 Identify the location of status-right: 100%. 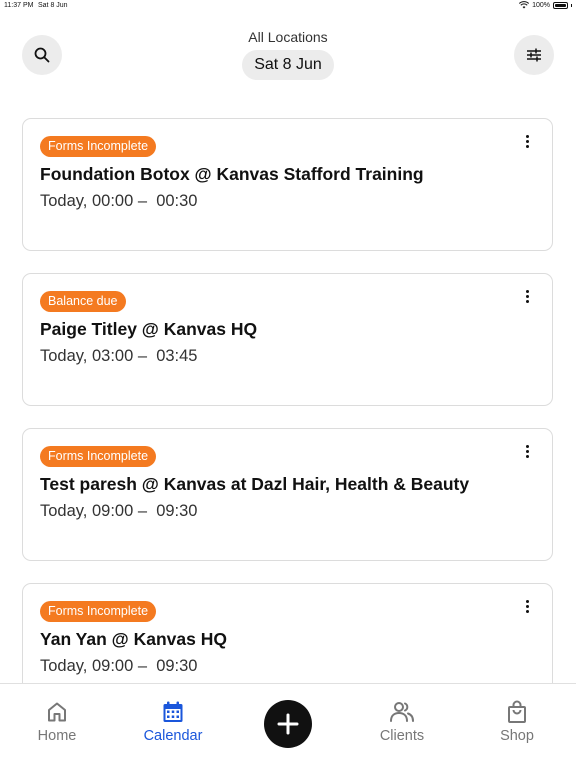
(545, 5).